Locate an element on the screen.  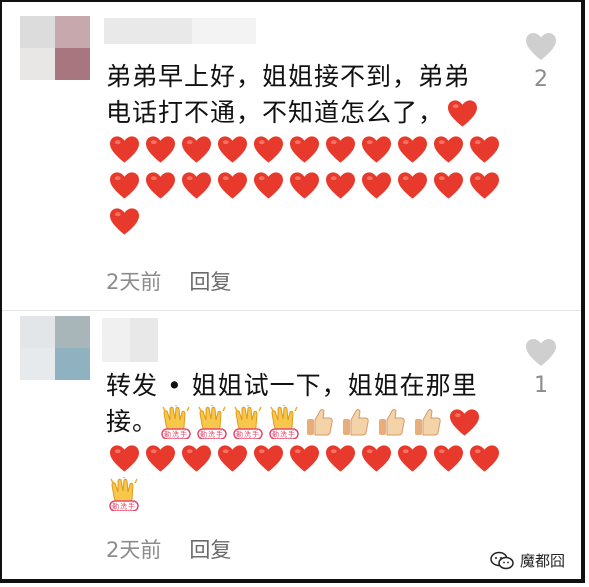
like-count: 1 is located at coordinates (541, 385).